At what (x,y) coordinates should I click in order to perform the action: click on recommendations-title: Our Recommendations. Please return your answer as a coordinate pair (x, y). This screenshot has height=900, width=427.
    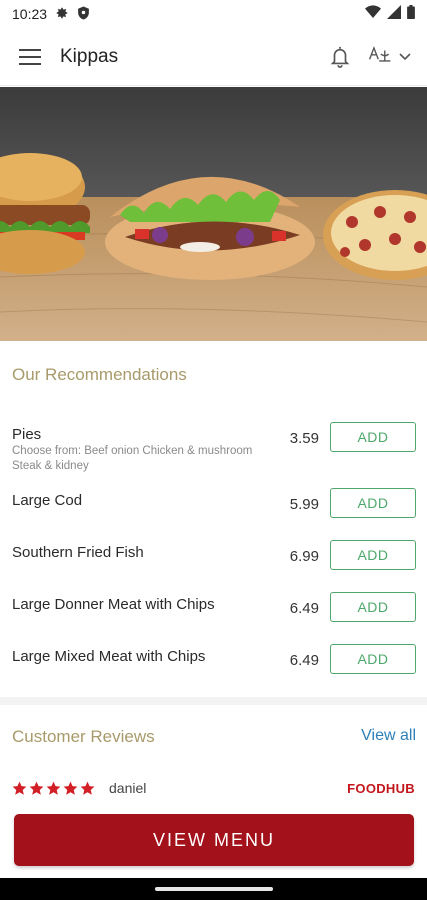
    Looking at the image, I should click on (99, 374).